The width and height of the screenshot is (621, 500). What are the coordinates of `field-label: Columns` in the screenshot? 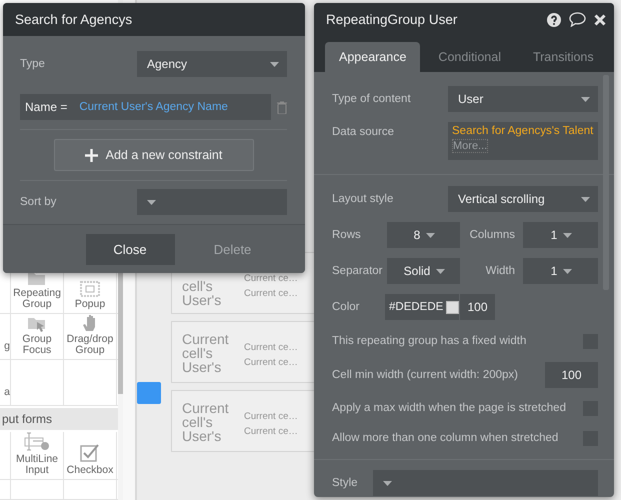 It's located at (492, 235).